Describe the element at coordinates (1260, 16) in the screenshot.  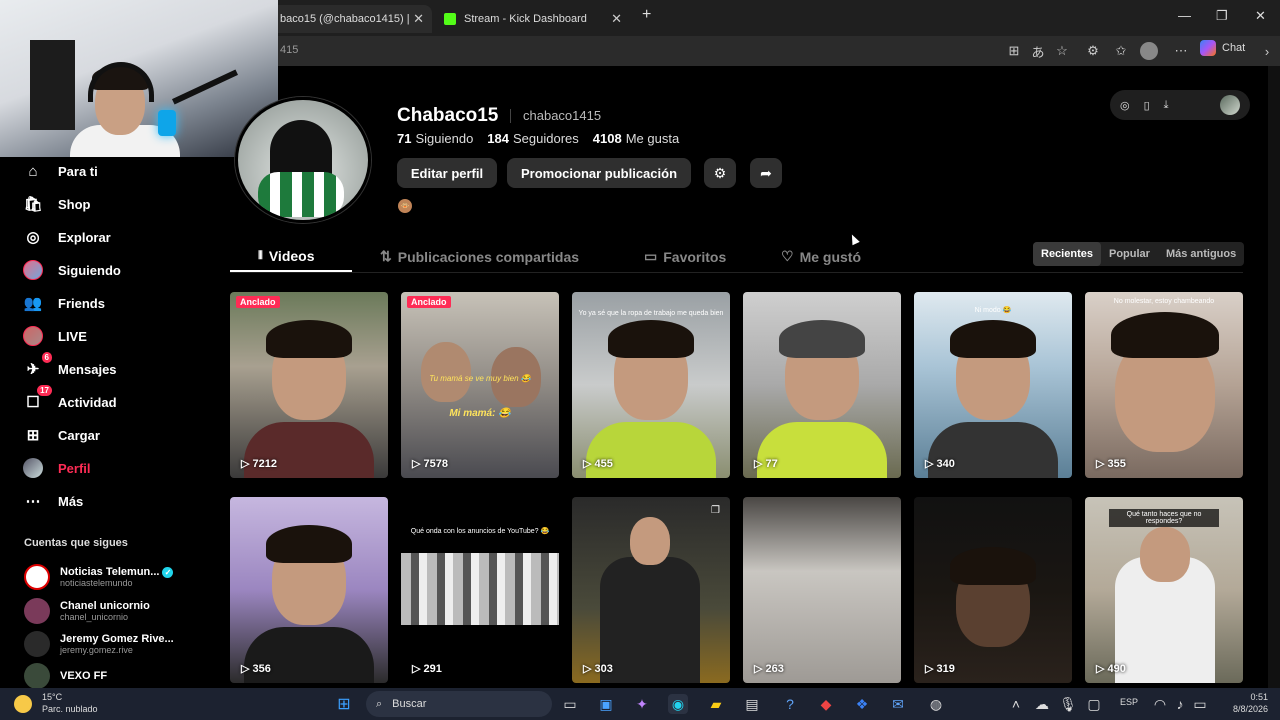
I see `close-window-icon: ✕` at that location.